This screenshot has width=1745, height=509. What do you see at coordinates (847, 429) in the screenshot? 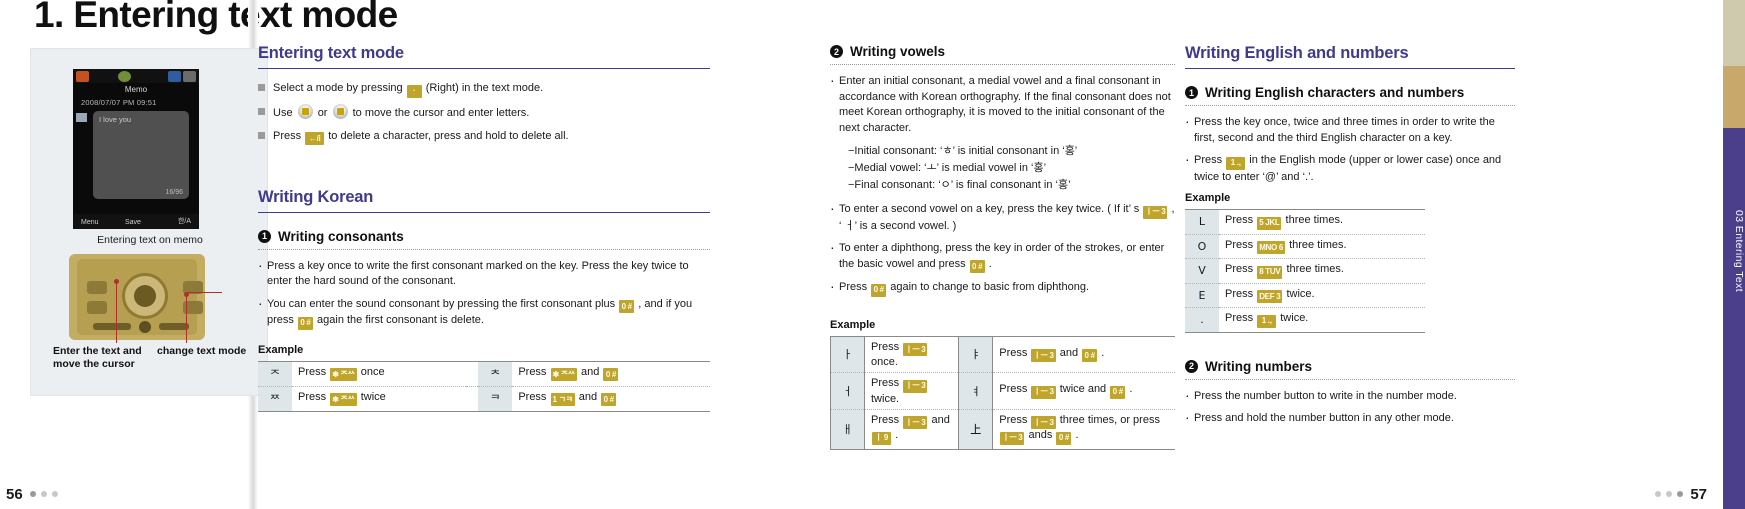
I see `vowel-glyph-ae: ㅐ` at bounding box center [847, 429].